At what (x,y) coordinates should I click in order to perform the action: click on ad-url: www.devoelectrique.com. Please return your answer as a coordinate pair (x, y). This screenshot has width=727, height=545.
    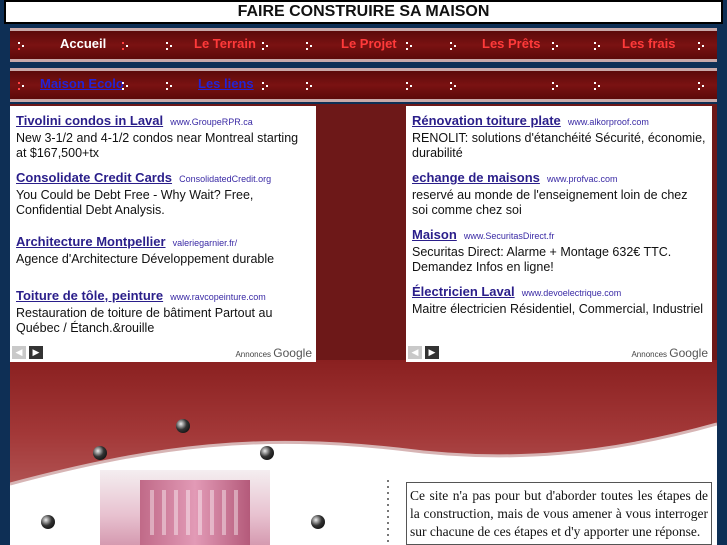
    Looking at the image, I should click on (572, 293).